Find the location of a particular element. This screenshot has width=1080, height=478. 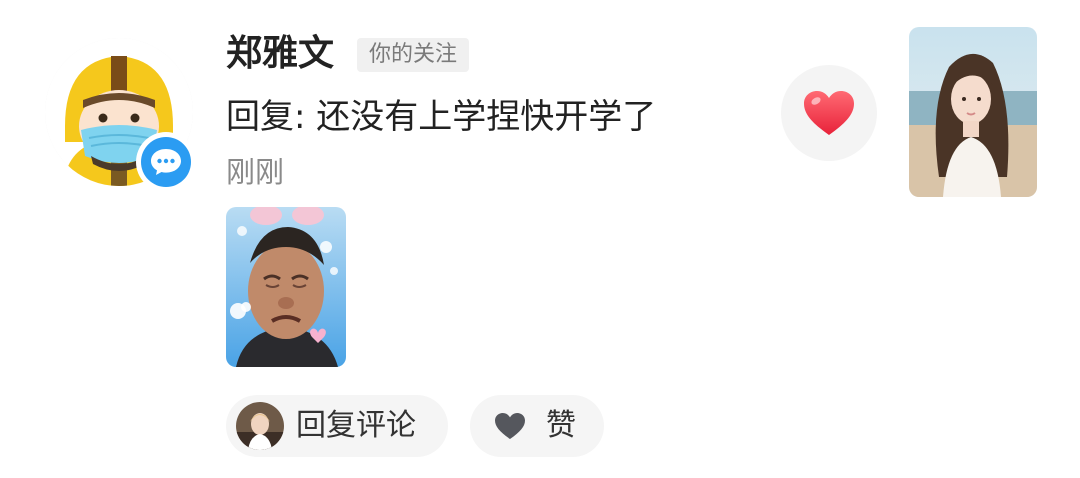

follow-tag: 你的关注 is located at coordinates (413, 55).